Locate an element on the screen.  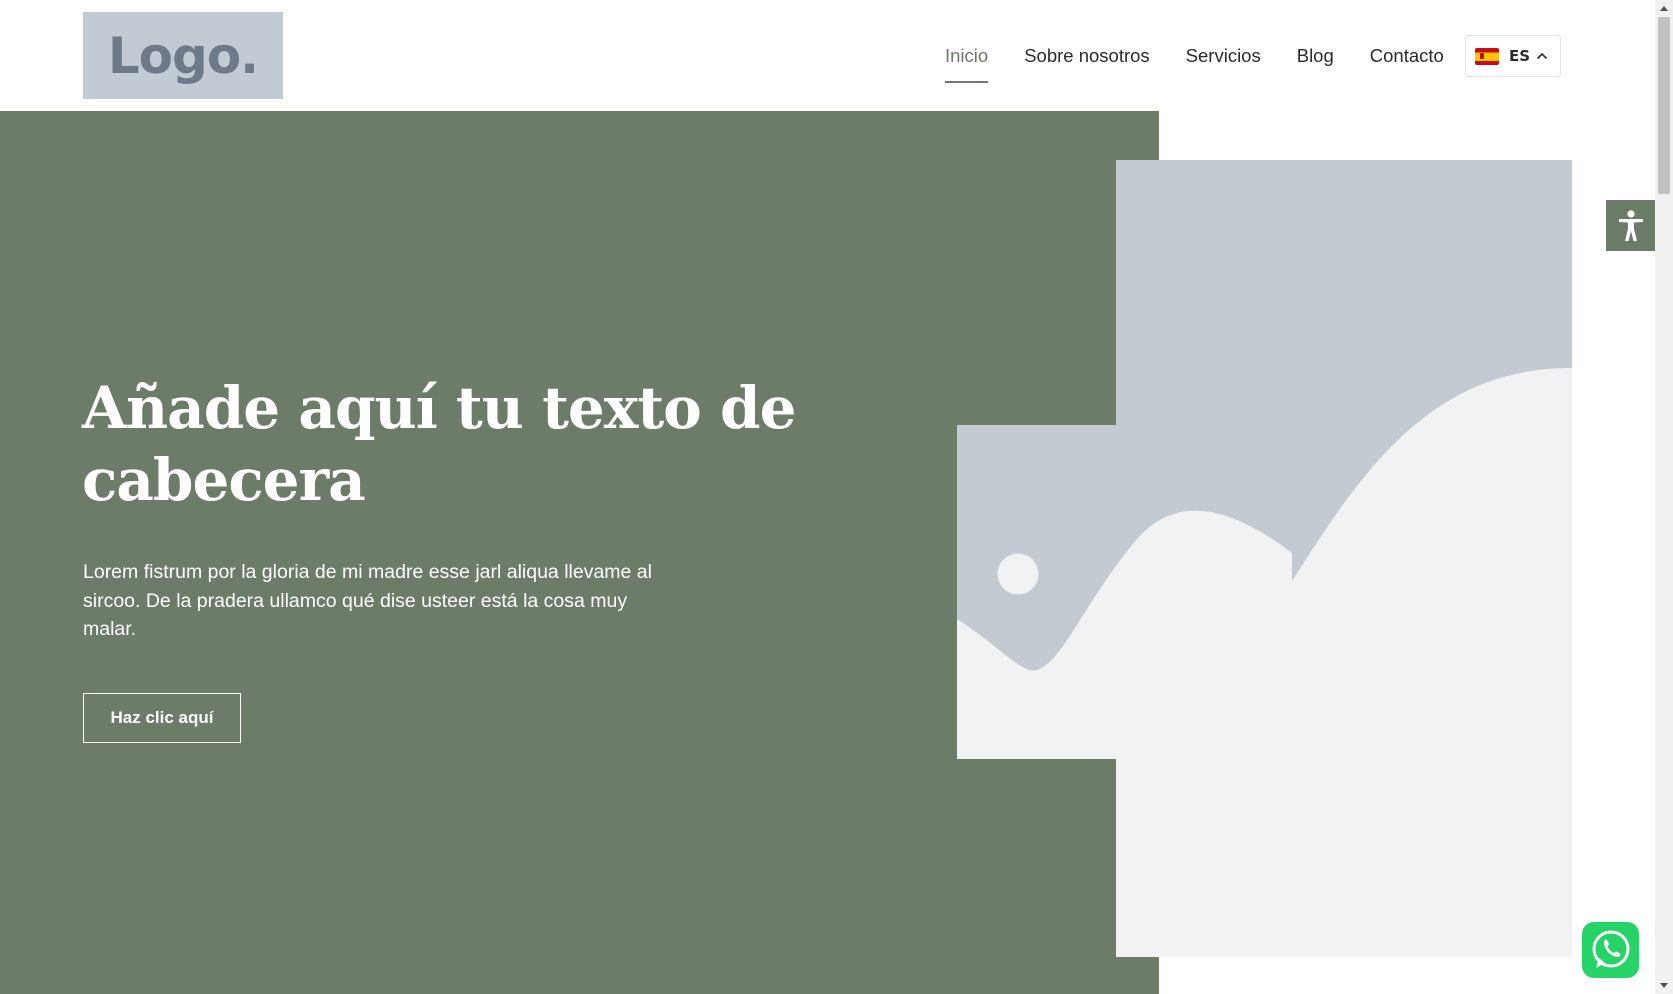
nav-item-contacto: Contacto is located at coordinates (1407, 56).